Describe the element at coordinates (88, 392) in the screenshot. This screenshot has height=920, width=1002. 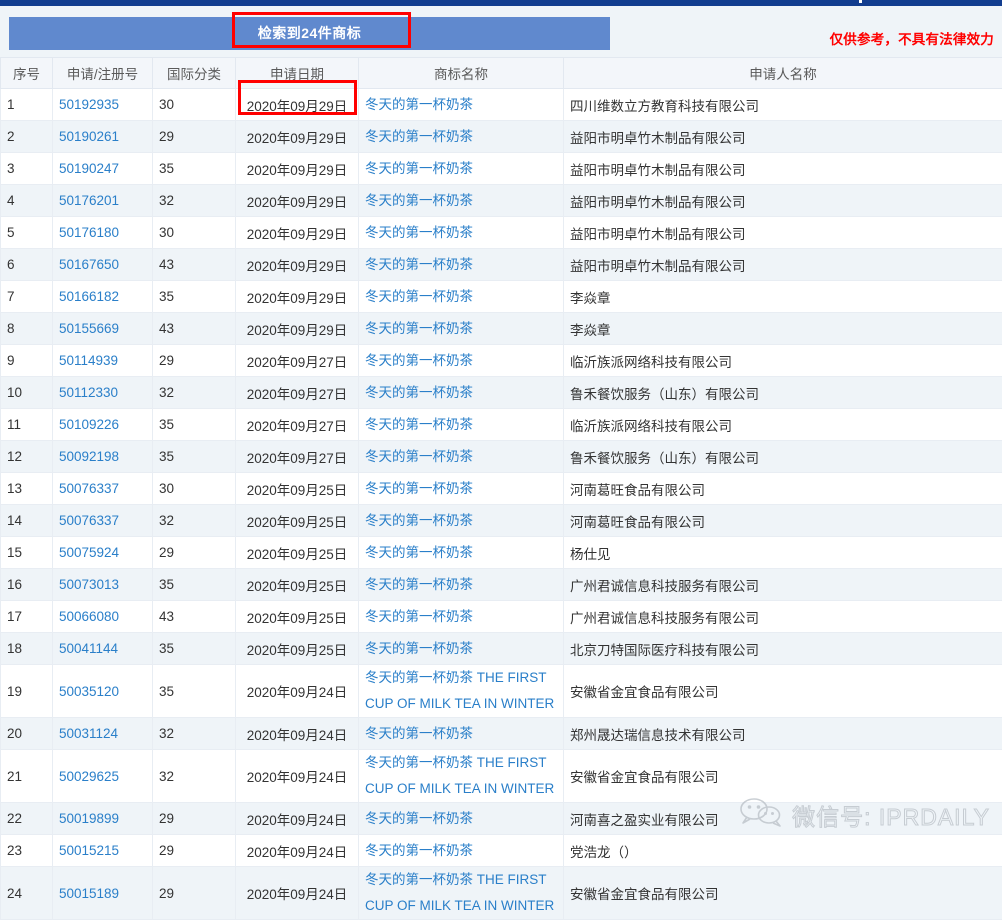
I see `application-number-link: 50112330` at that location.